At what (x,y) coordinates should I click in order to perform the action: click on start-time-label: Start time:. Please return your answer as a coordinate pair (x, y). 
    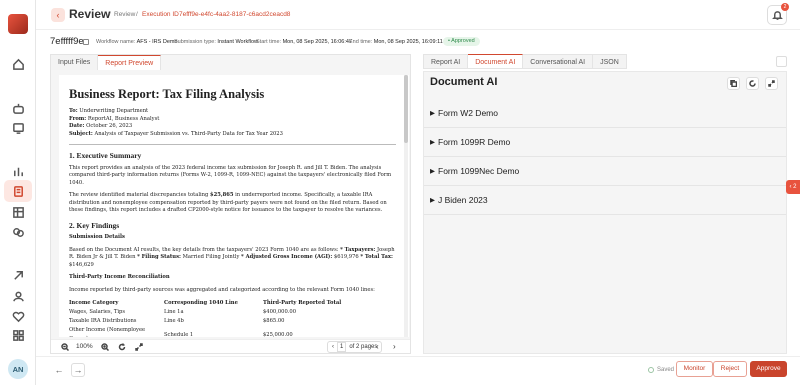
    Looking at the image, I should click on (269, 42).